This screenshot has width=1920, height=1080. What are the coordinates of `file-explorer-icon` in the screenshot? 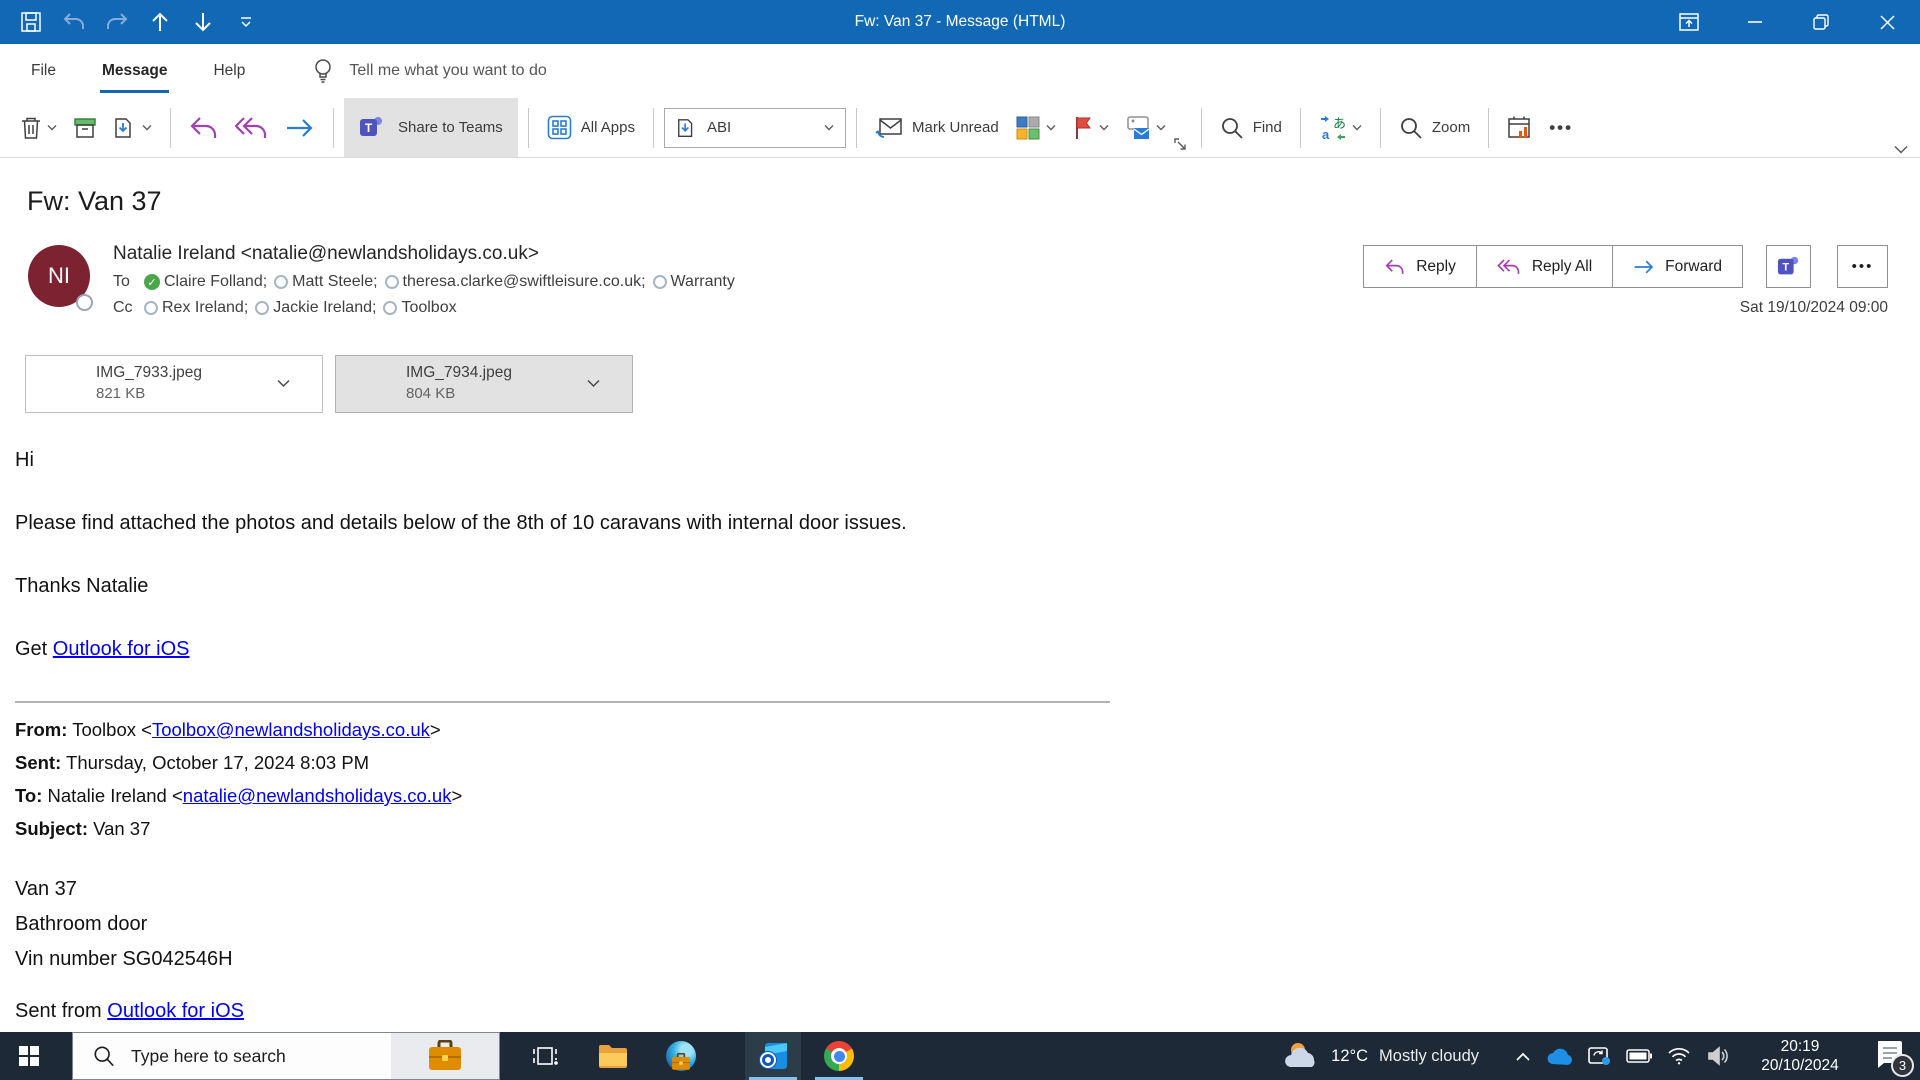 It's located at (613, 1056).